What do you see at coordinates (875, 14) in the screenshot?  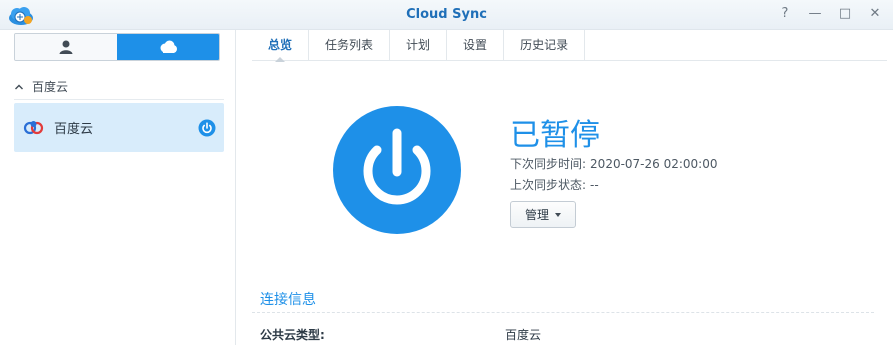 I see `close-button: ✕` at bounding box center [875, 14].